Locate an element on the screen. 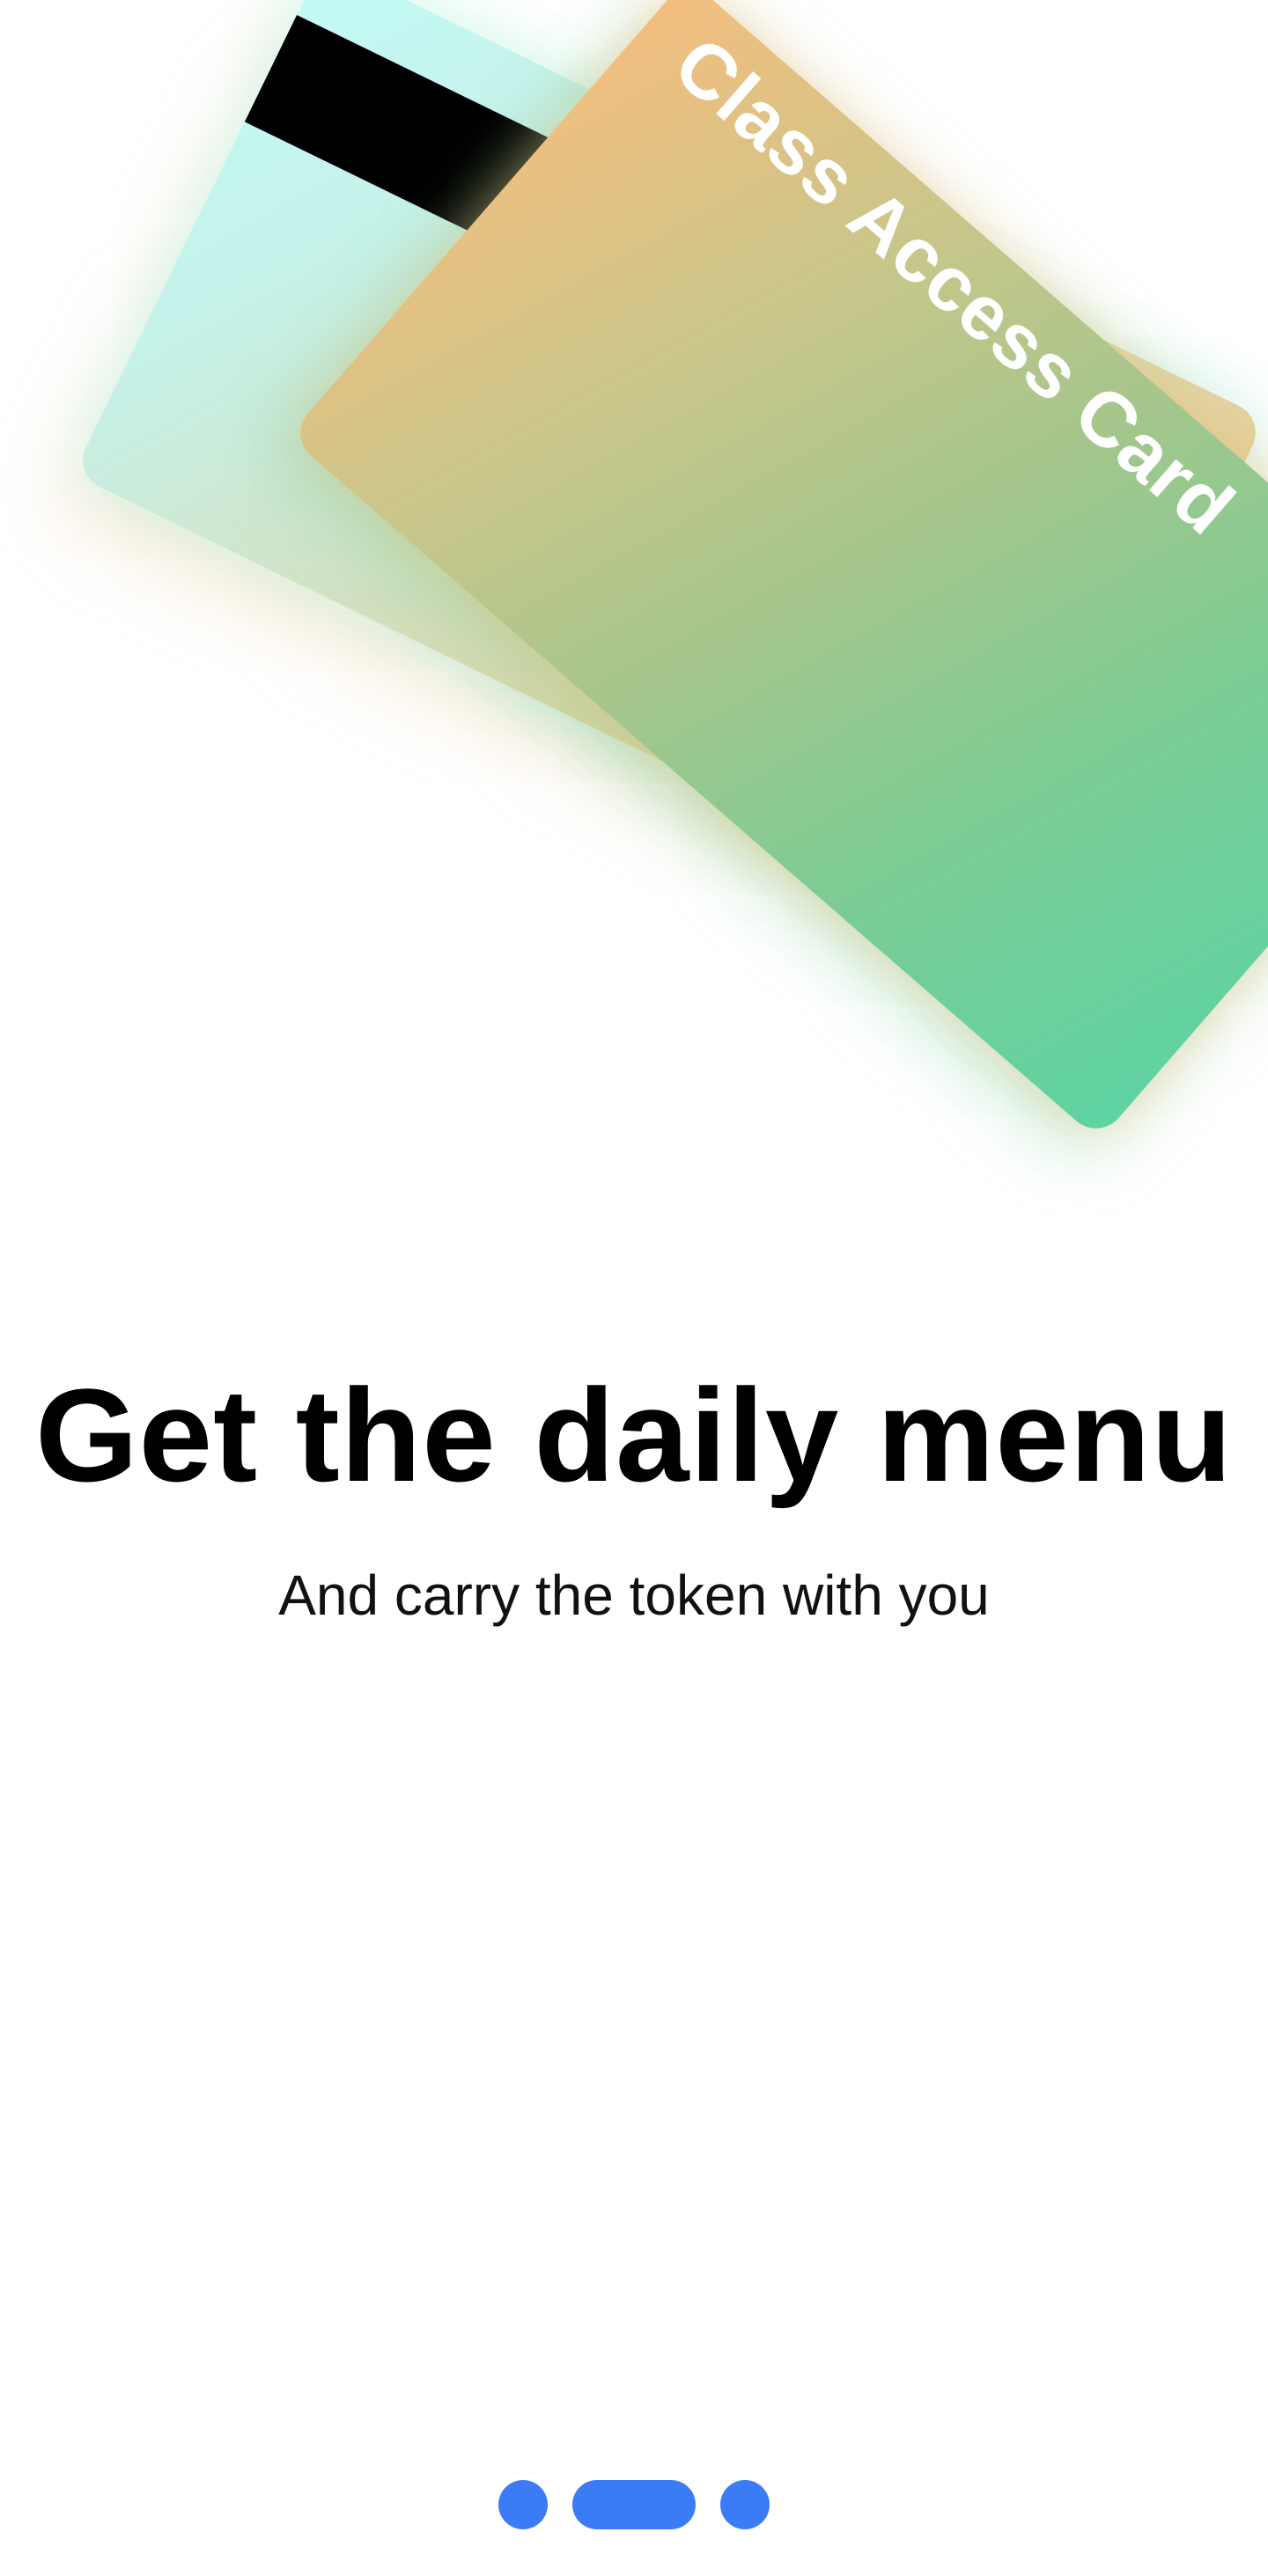  page-indicator is located at coordinates (634, 2504).